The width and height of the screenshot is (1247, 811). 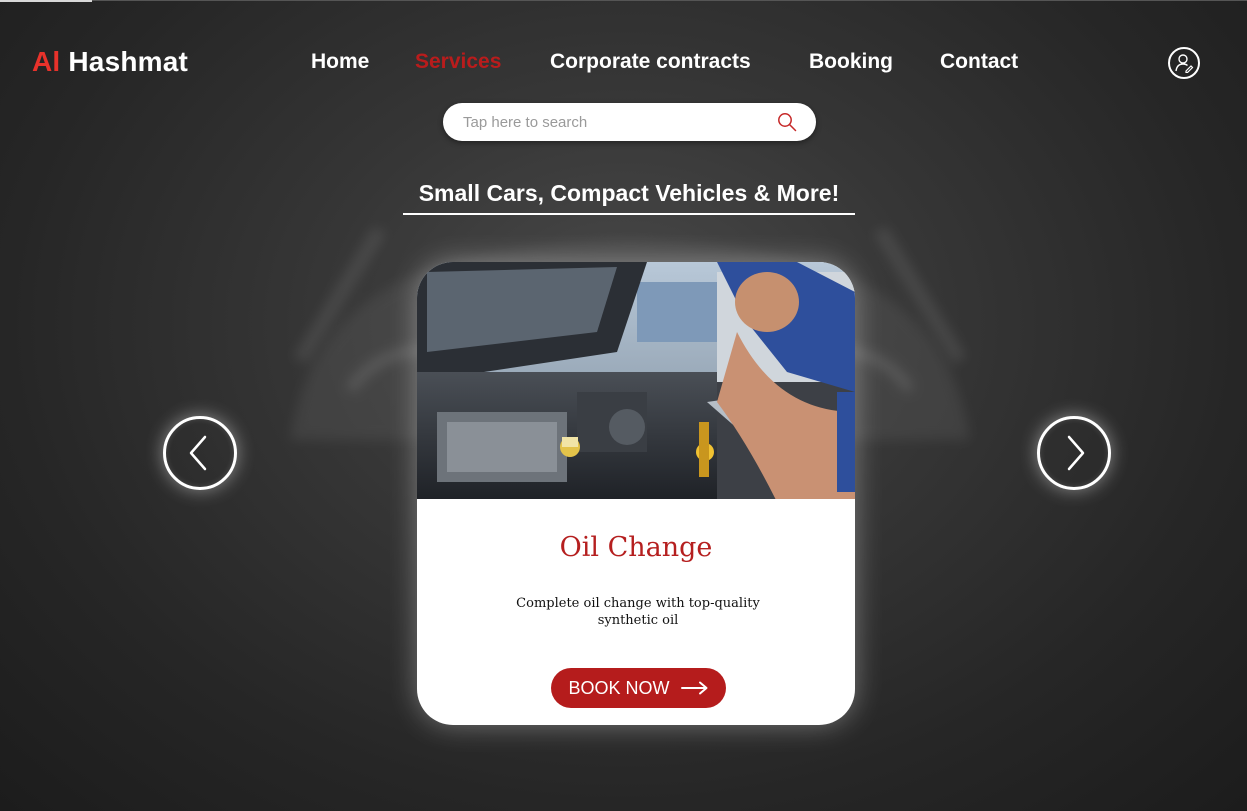 What do you see at coordinates (124, 61) in the screenshot?
I see `logo-text: Hashmat` at bounding box center [124, 61].